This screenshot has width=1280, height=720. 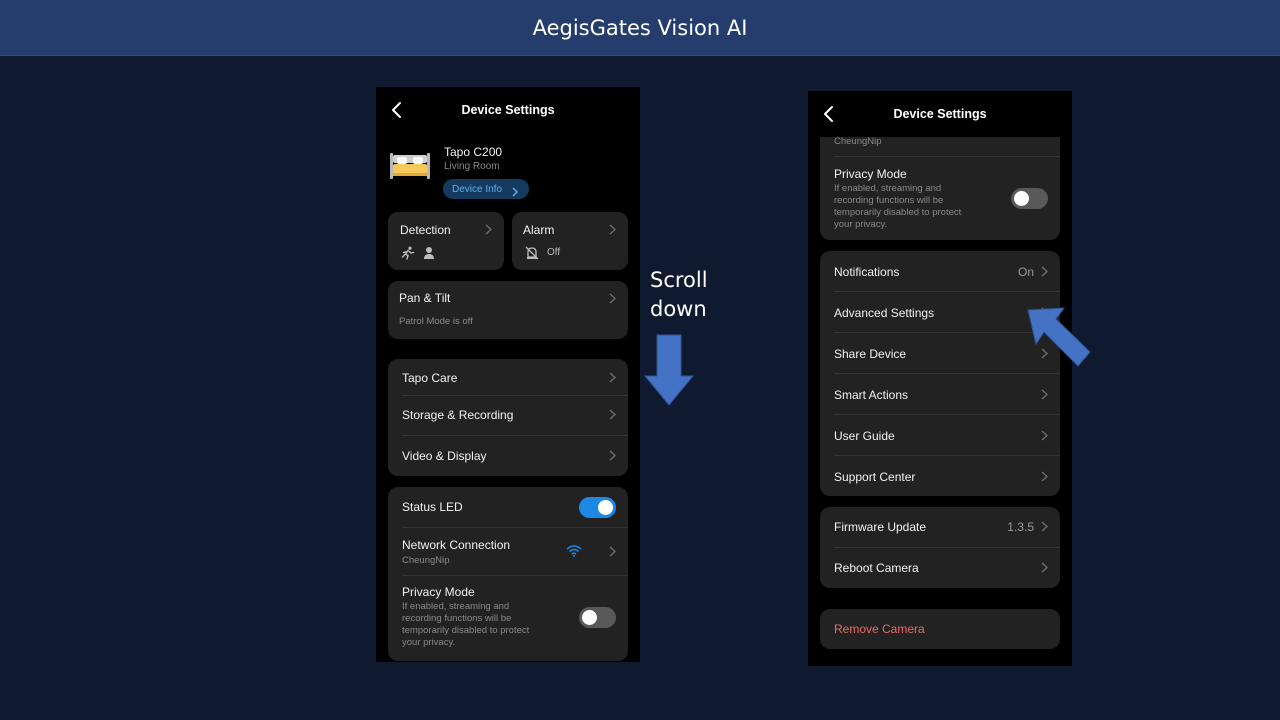 I want to click on menu-item-label: Storage & Recording, so click(x=458, y=415).